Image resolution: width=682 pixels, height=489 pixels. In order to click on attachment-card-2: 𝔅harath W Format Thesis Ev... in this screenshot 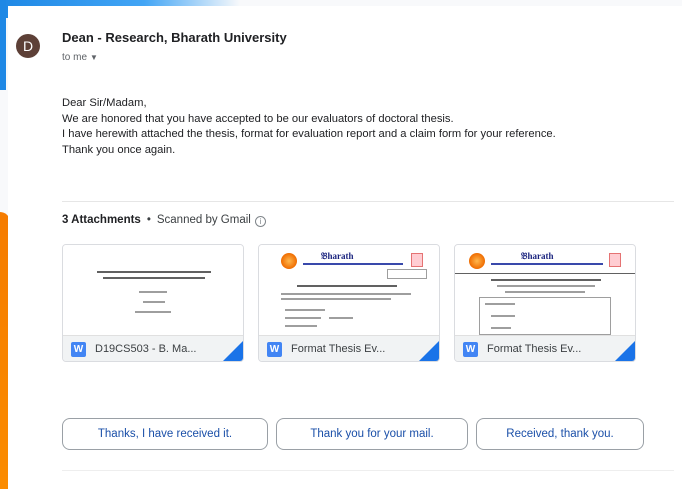, I will do `click(349, 303)`.